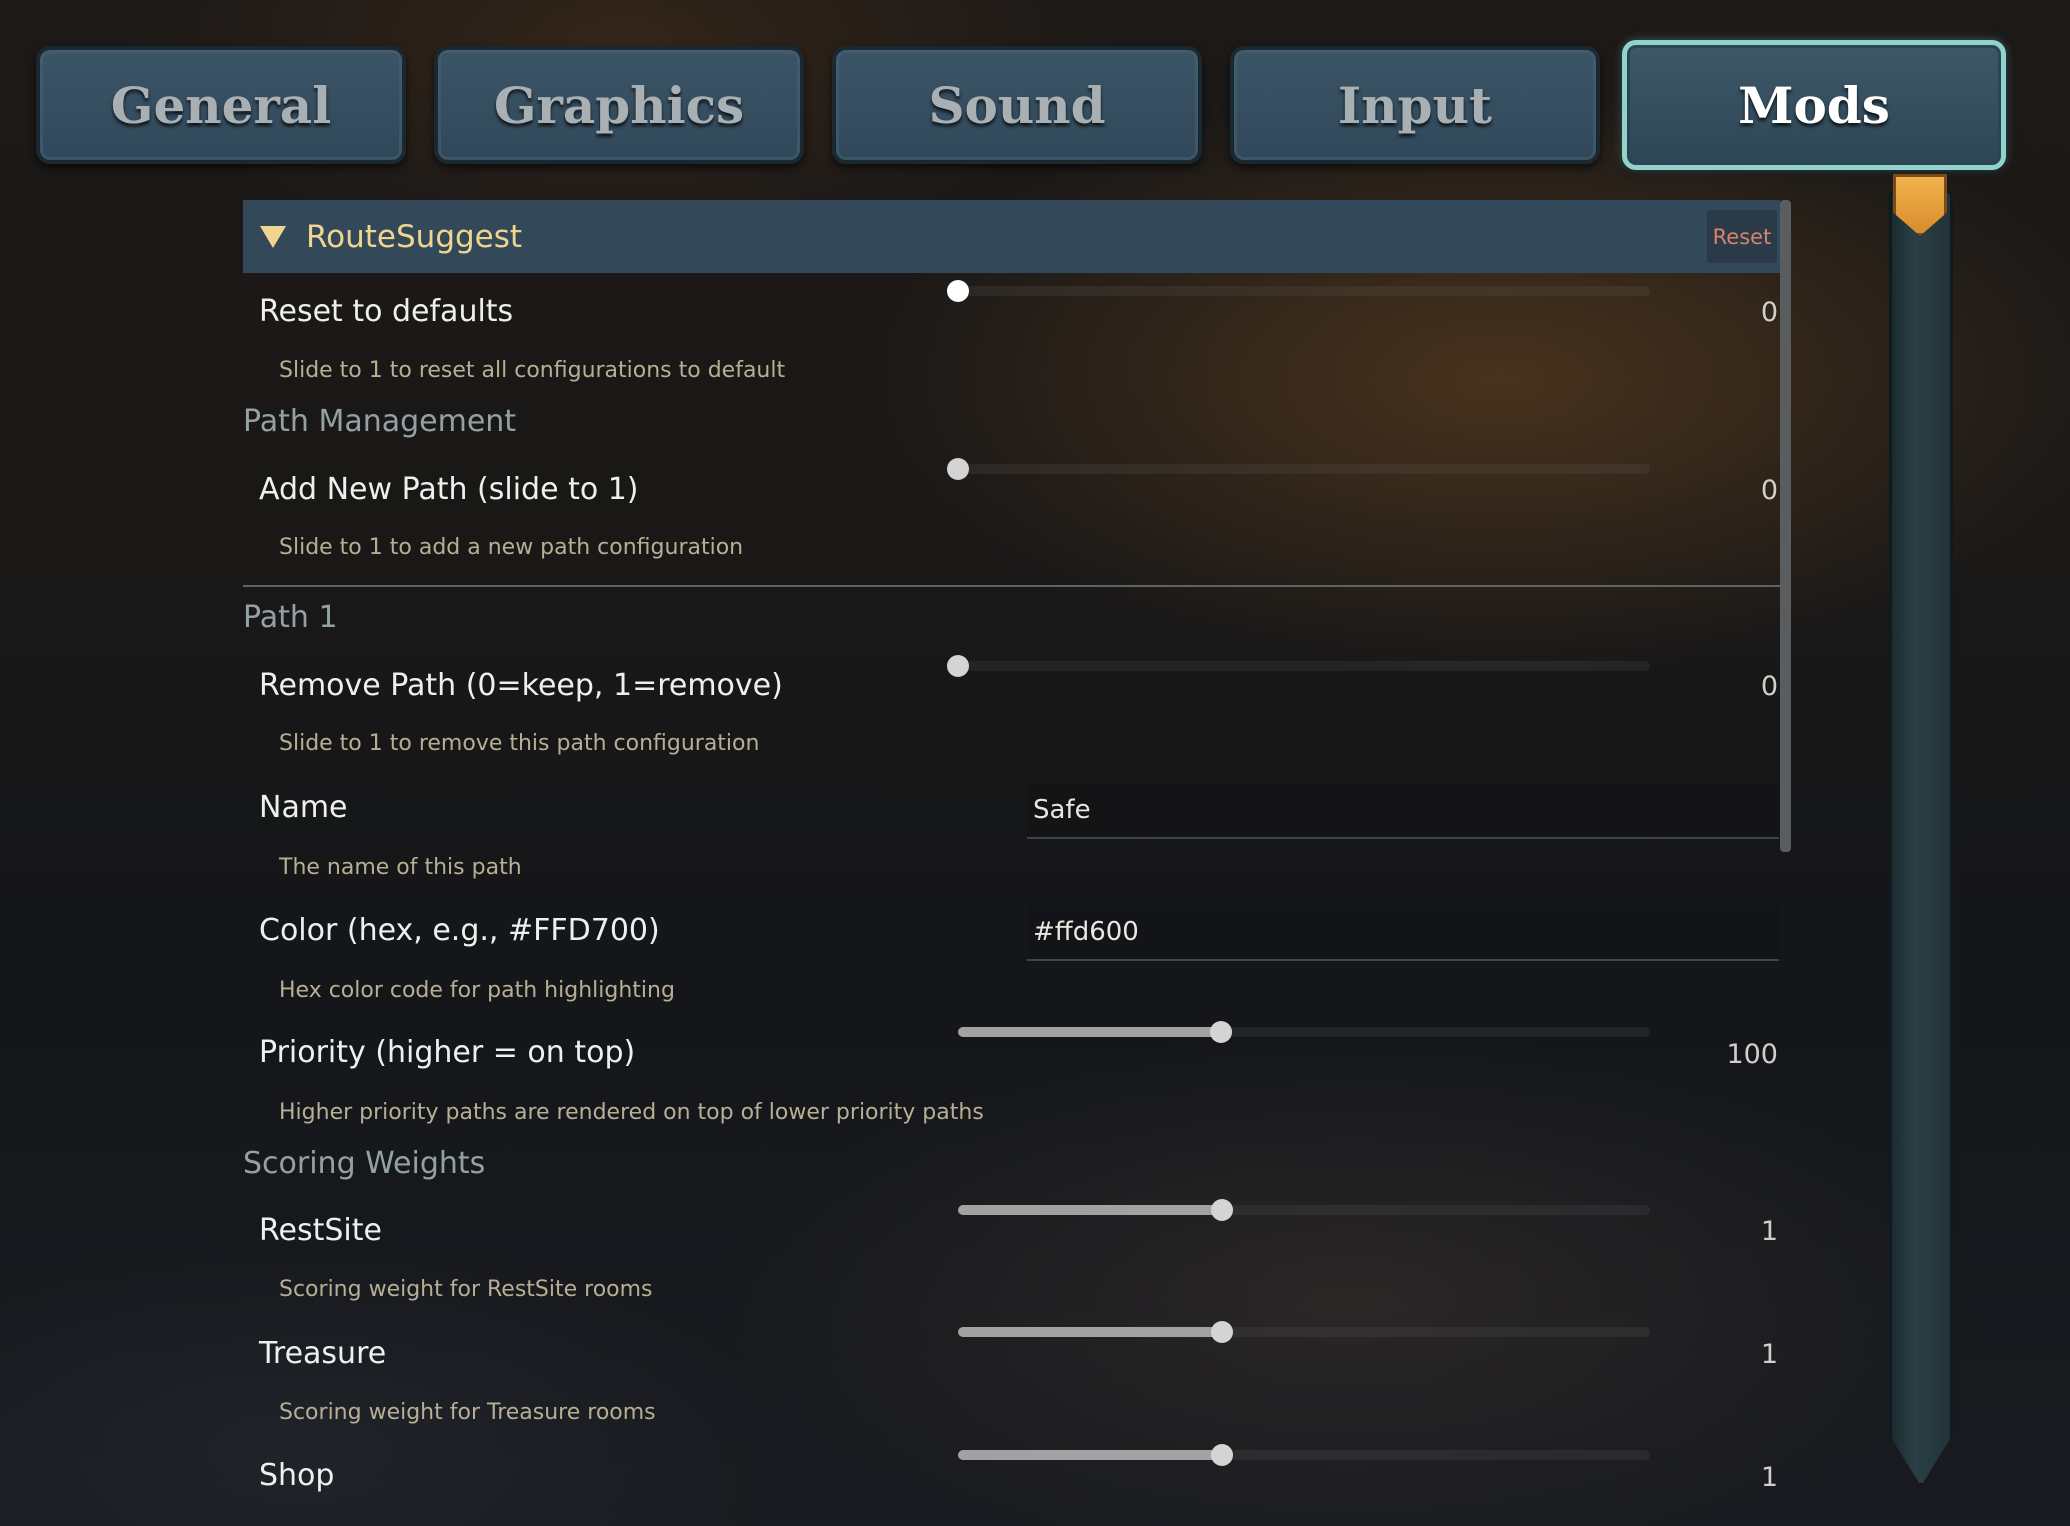 This screenshot has height=1526, width=2070. What do you see at coordinates (1304, 1210) in the screenshot?
I see `restsite-slider` at bounding box center [1304, 1210].